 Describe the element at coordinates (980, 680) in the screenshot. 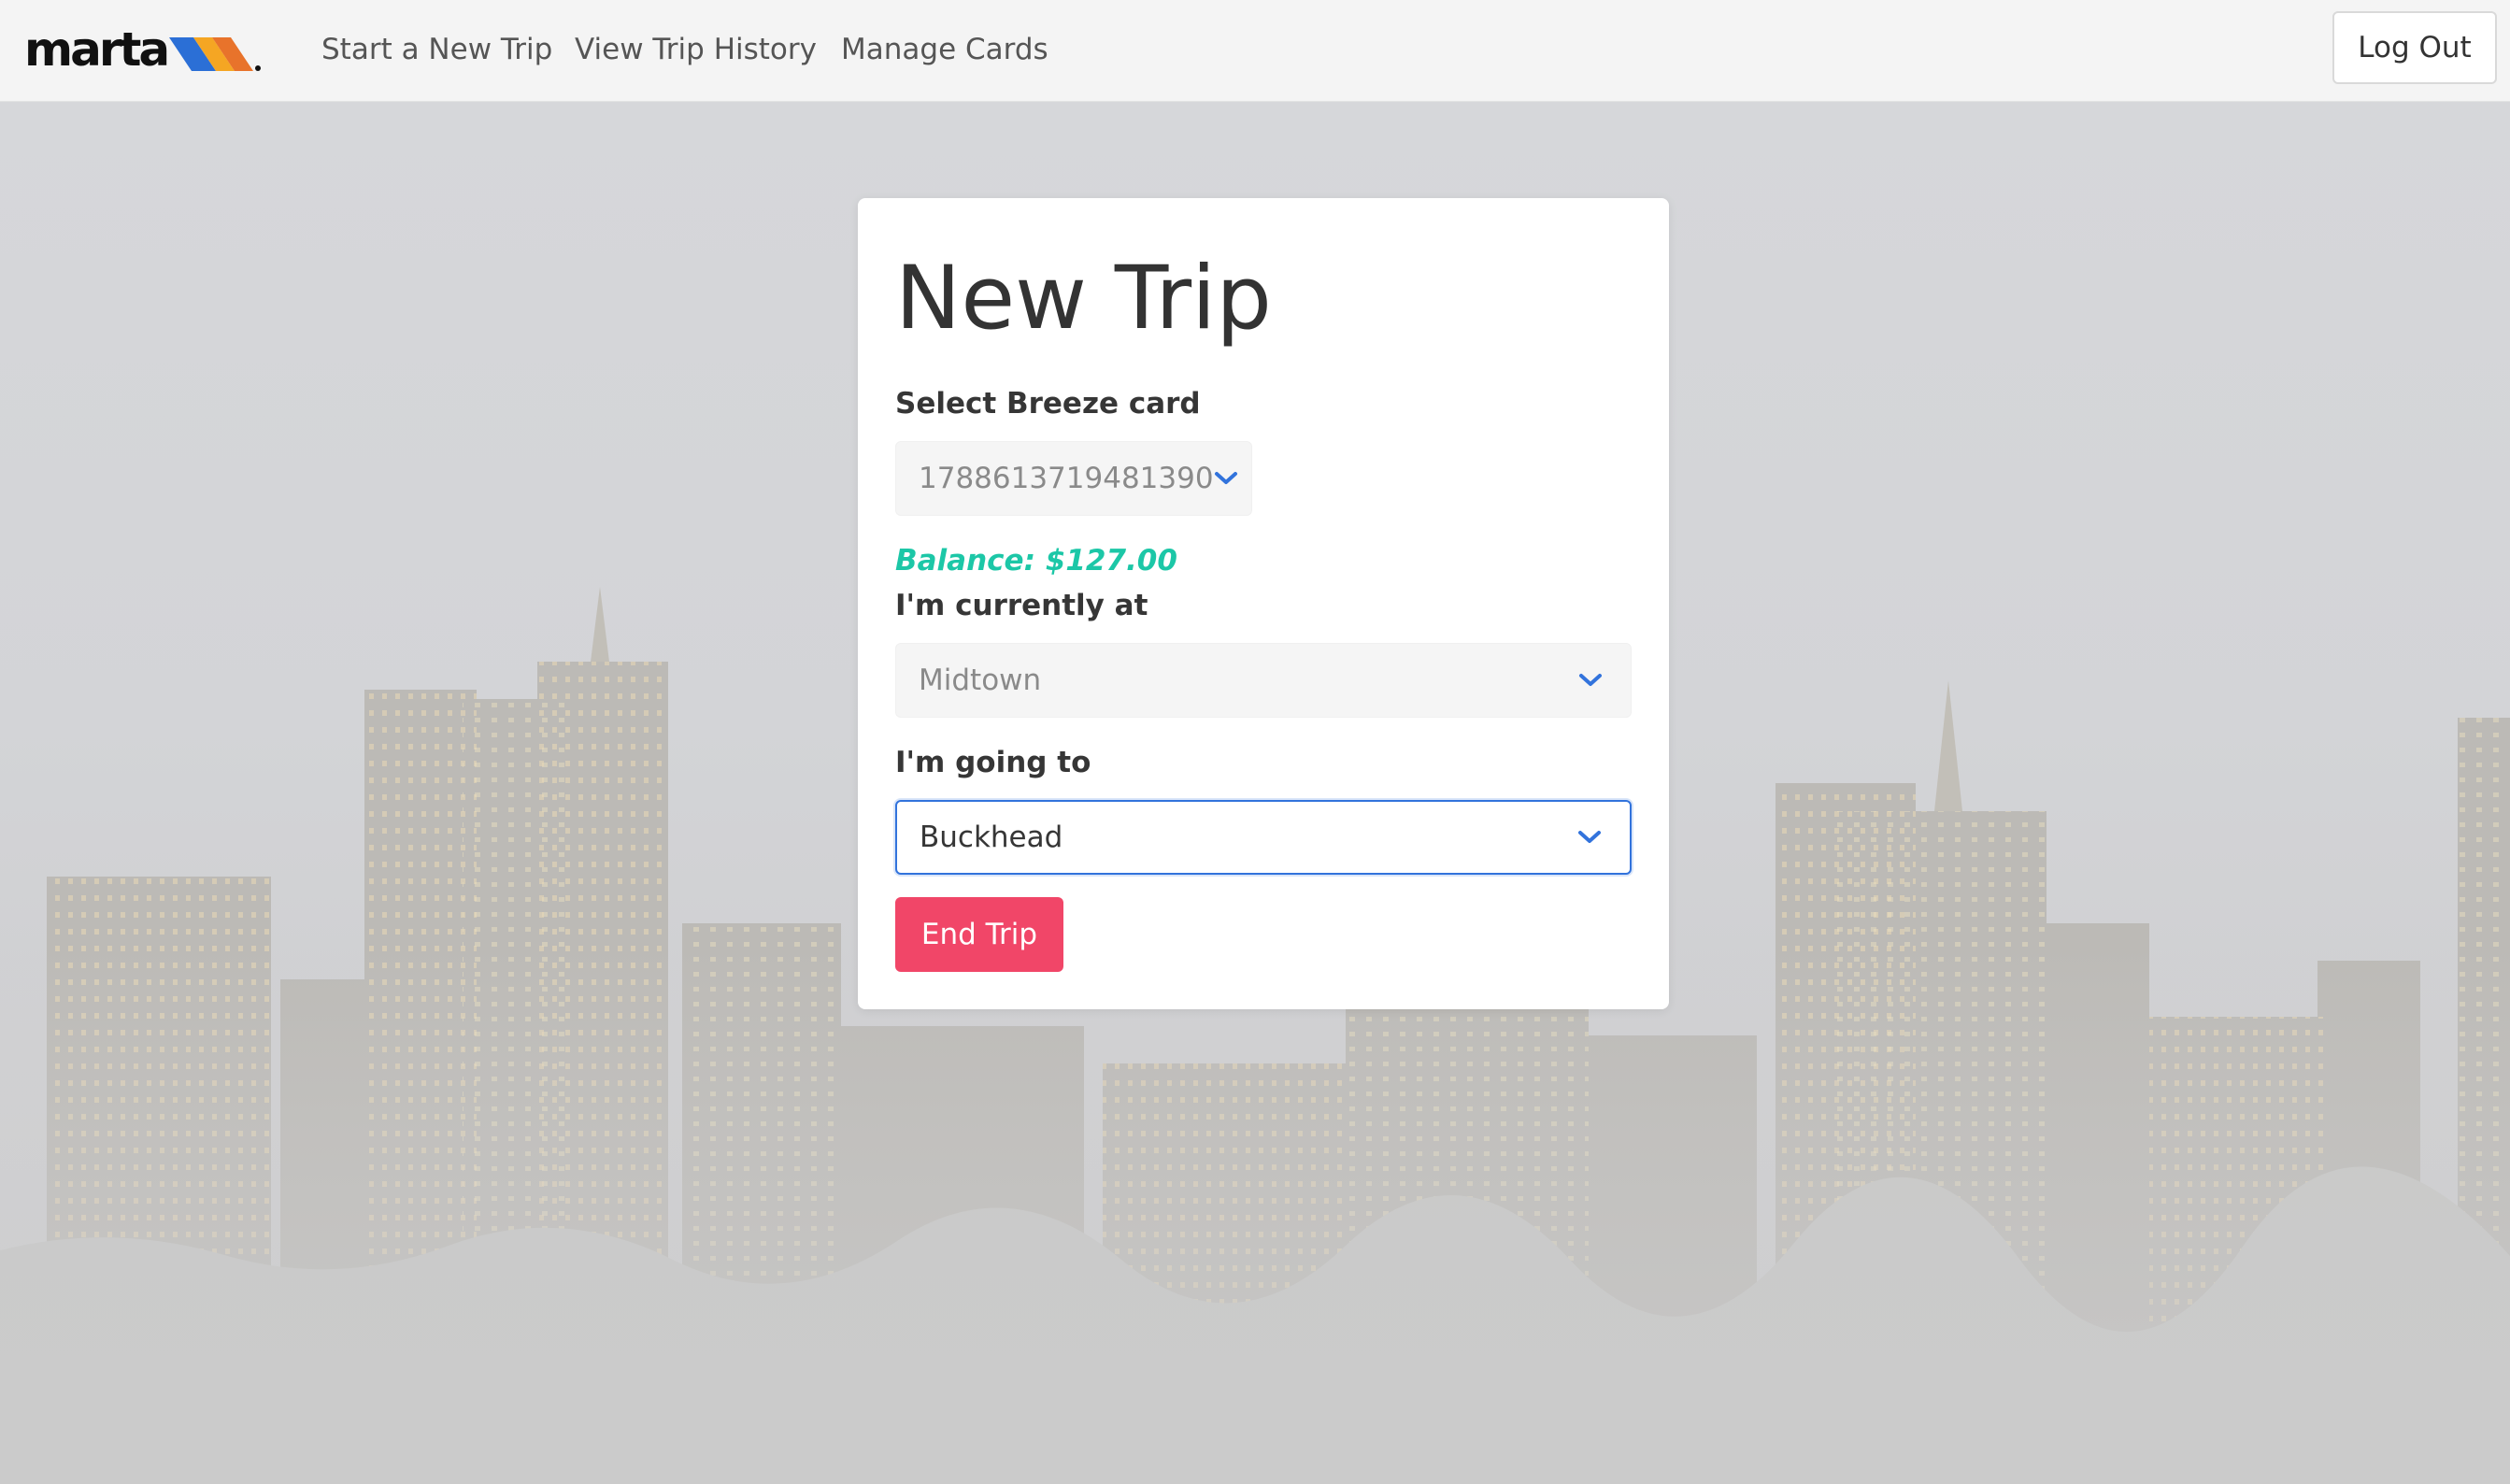

I see `current-station-select-value: Midtown` at that location.